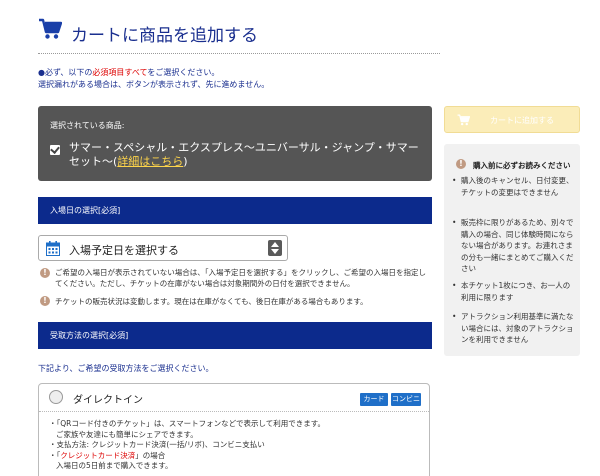 The width and height of the screenshot is (600, 476). Describe the element at coordinates (53, 248) in the screenshot. I see `calendar-icon` at that location.